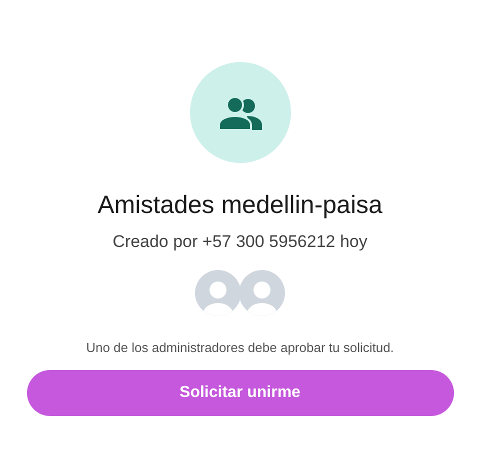  Describe the element at coordinates (240, 347) in the screenshot. I see `approval-note: Uno de los administradores debe aprobar tu solicitud.` at that location.